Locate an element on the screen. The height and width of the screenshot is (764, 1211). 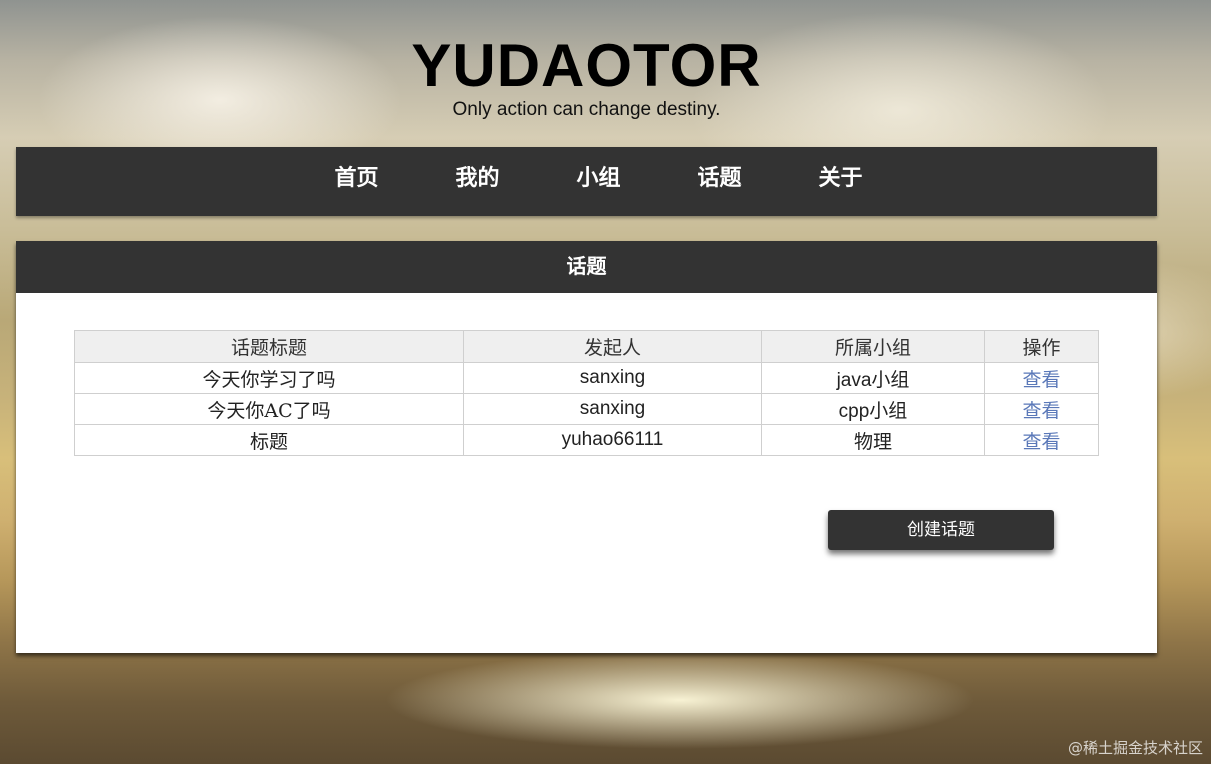
create-topic-button: 创建话题 is located at coordinates (941, 530).